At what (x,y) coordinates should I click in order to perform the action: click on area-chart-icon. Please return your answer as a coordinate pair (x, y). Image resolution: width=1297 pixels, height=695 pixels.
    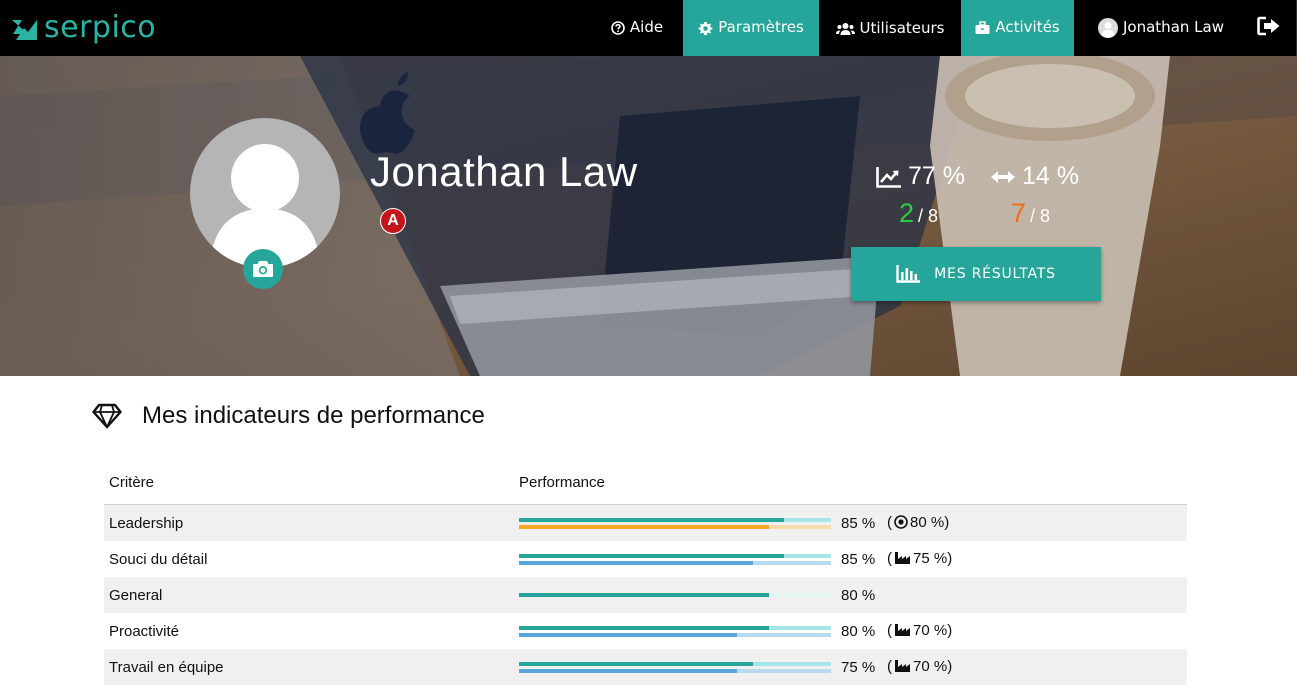
    Looking at the image, I should click on (888, 177).